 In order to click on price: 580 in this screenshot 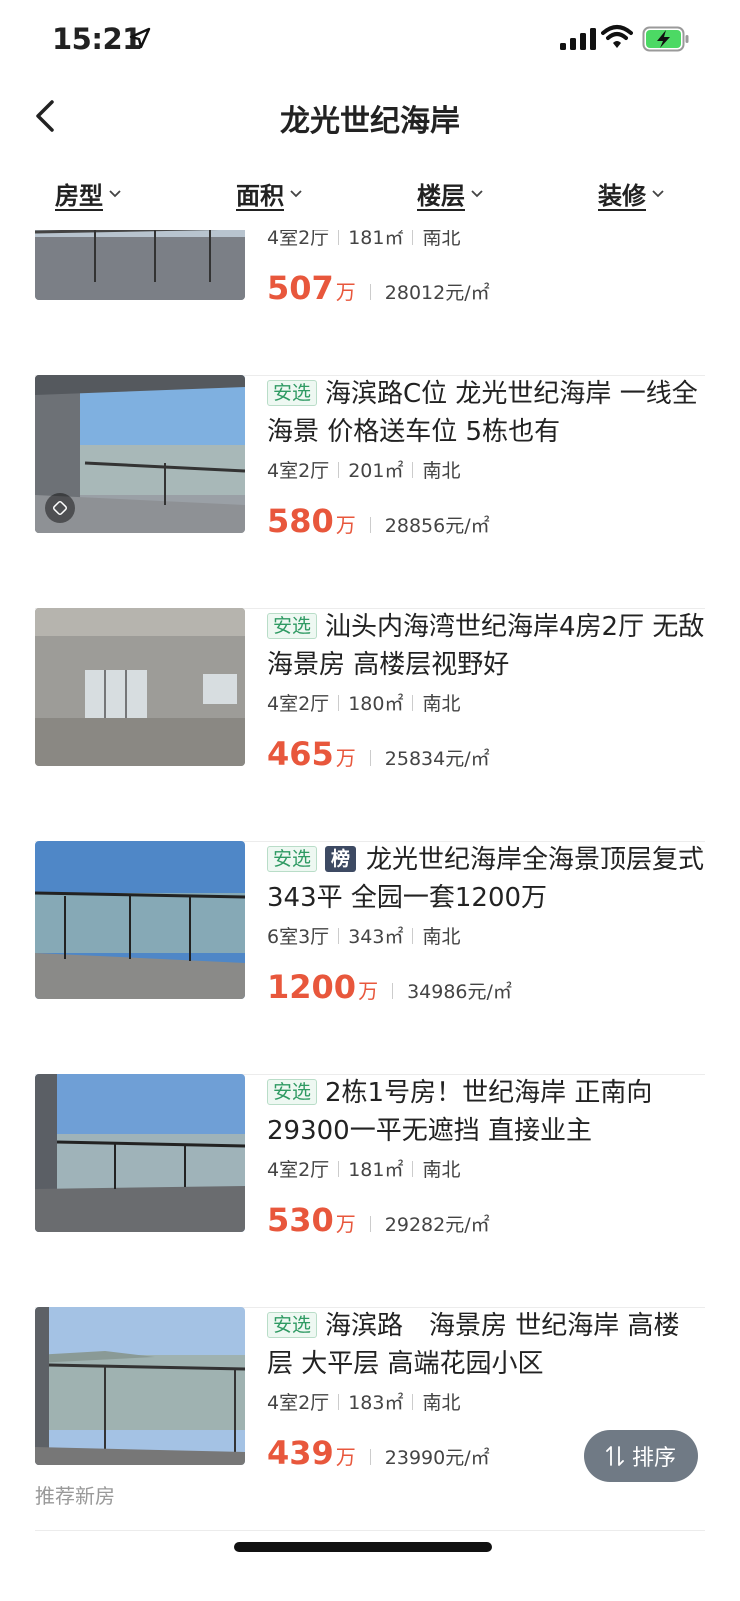, I will do `click(300, 521)`.